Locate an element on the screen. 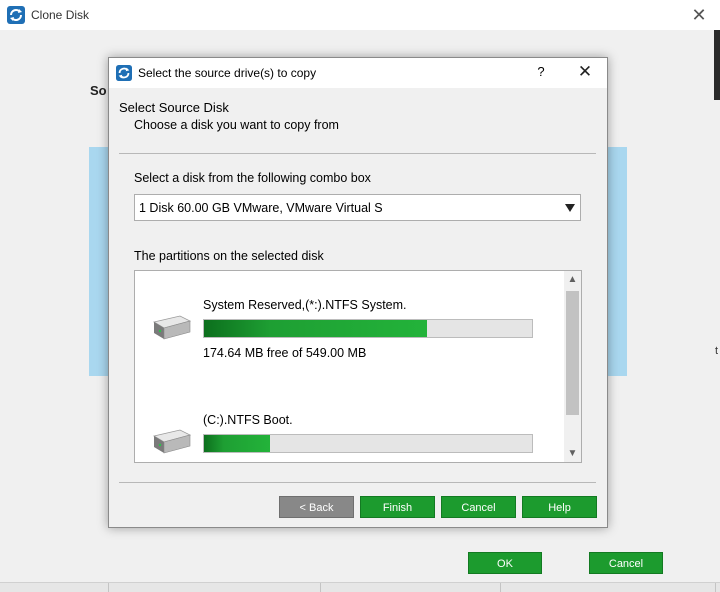 This screenshot has width=720, height=592. help-button: Help is located at coordinates (559, 507).